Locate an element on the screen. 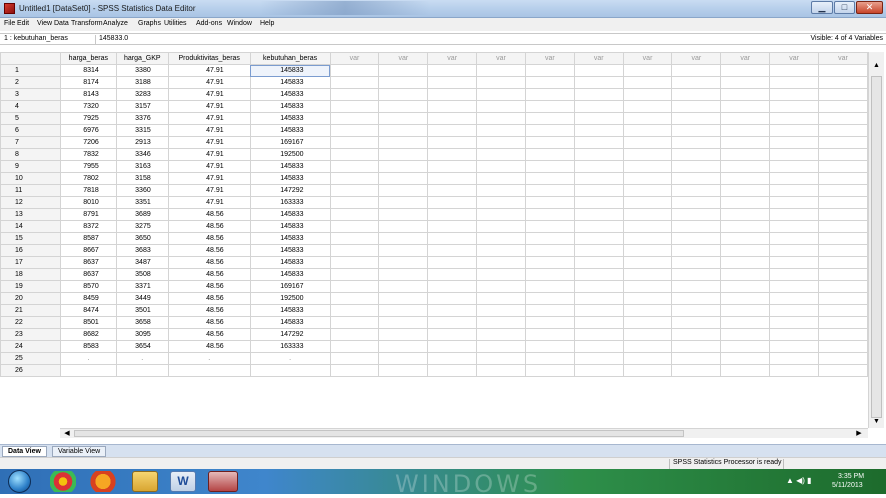  data-cell: 7802 is located at coordinates (88, 178).